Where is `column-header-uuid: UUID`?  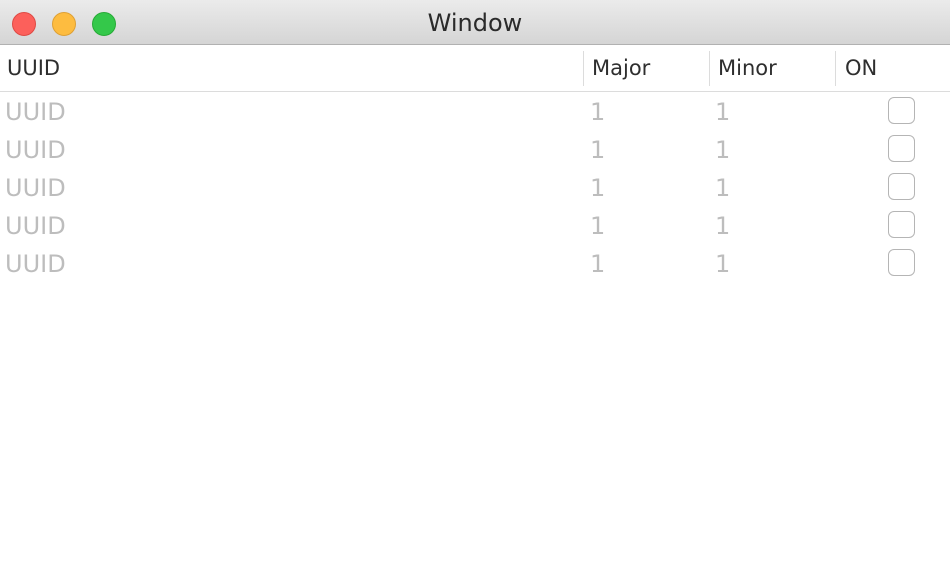
column-header-uuid: UUID is located at coordinates (33, 68).